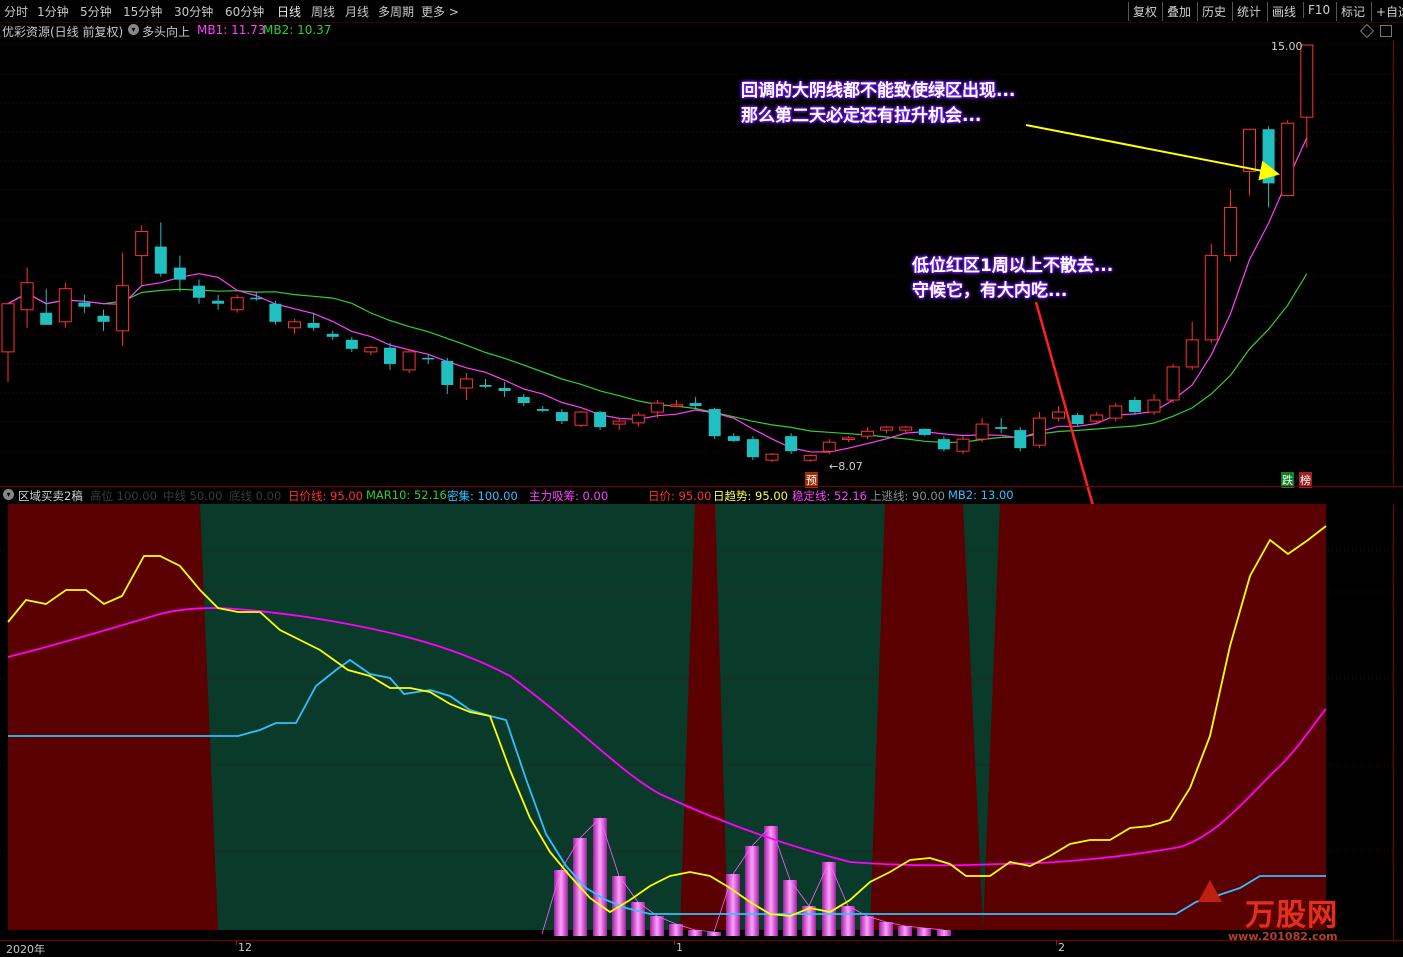 The height and width of the screenshot is (957, 1403). I want to click on riqushi-value: 日趋势: 95.00, so click(750, 496).